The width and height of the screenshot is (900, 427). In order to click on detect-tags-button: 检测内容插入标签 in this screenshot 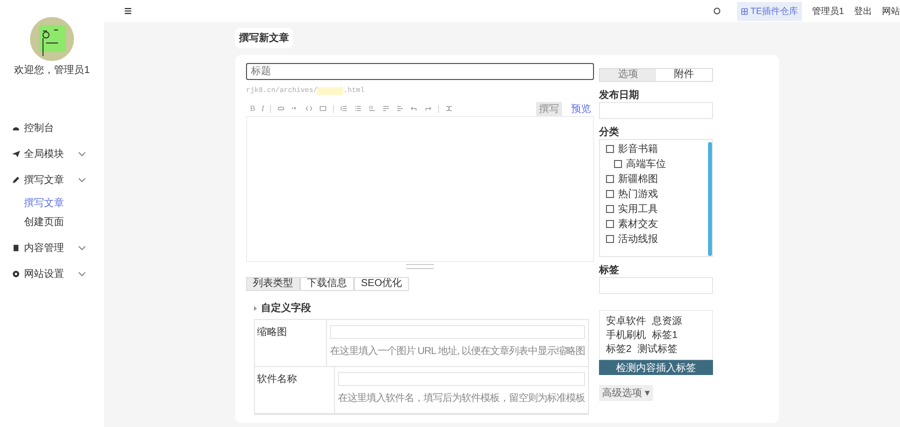, I will do `click(656, 367)`.